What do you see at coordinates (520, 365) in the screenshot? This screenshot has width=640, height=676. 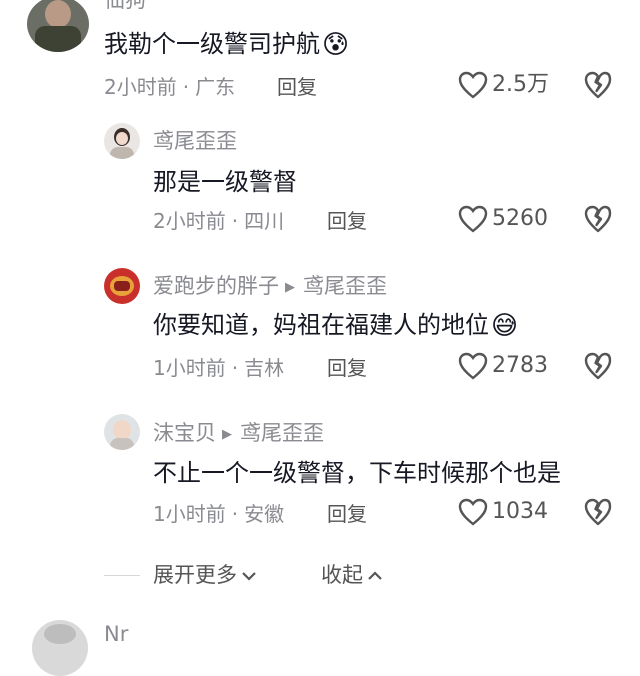 I see `like-count: 2783` at bounding box center [520, 365].